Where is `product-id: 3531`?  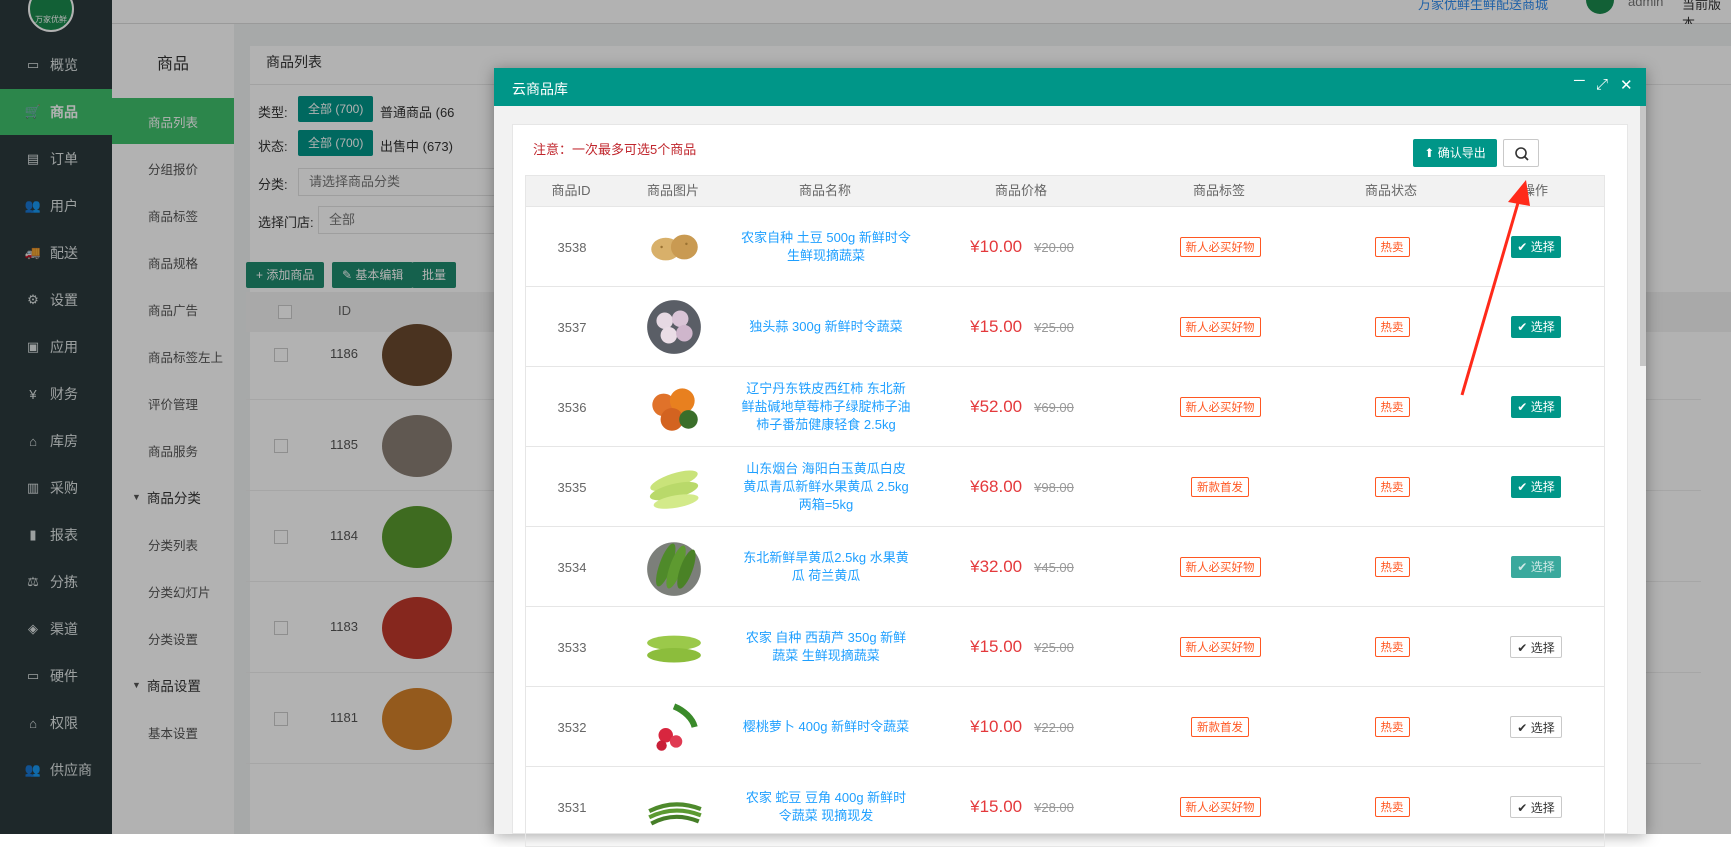 product-id: 3531 is located at coordinates (572, 807).